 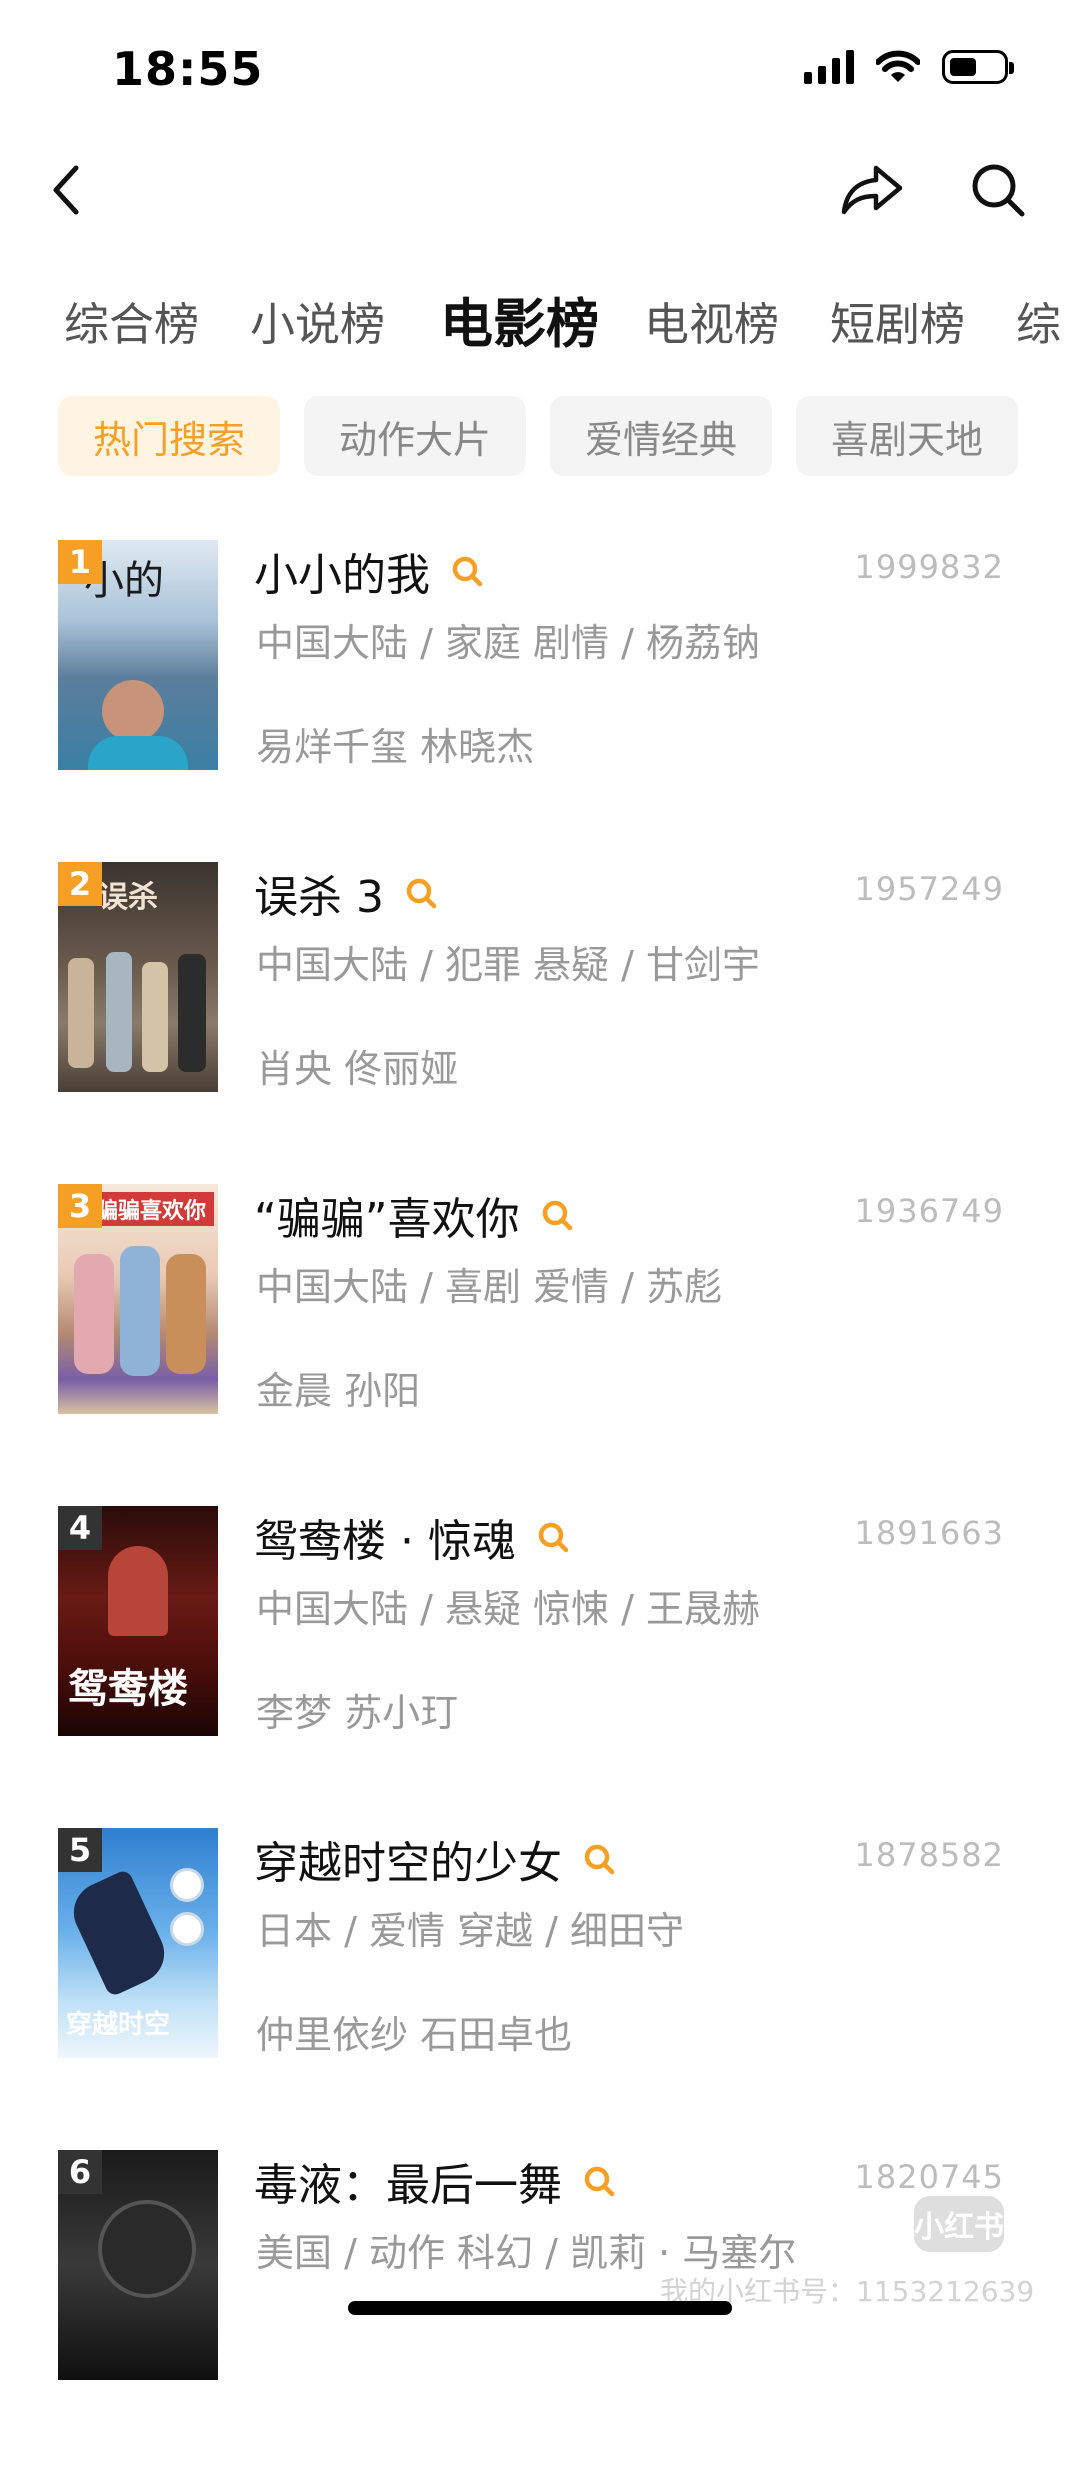 I want to click on tab-short-drama: 短剧榜, so click(x=897, y=325).